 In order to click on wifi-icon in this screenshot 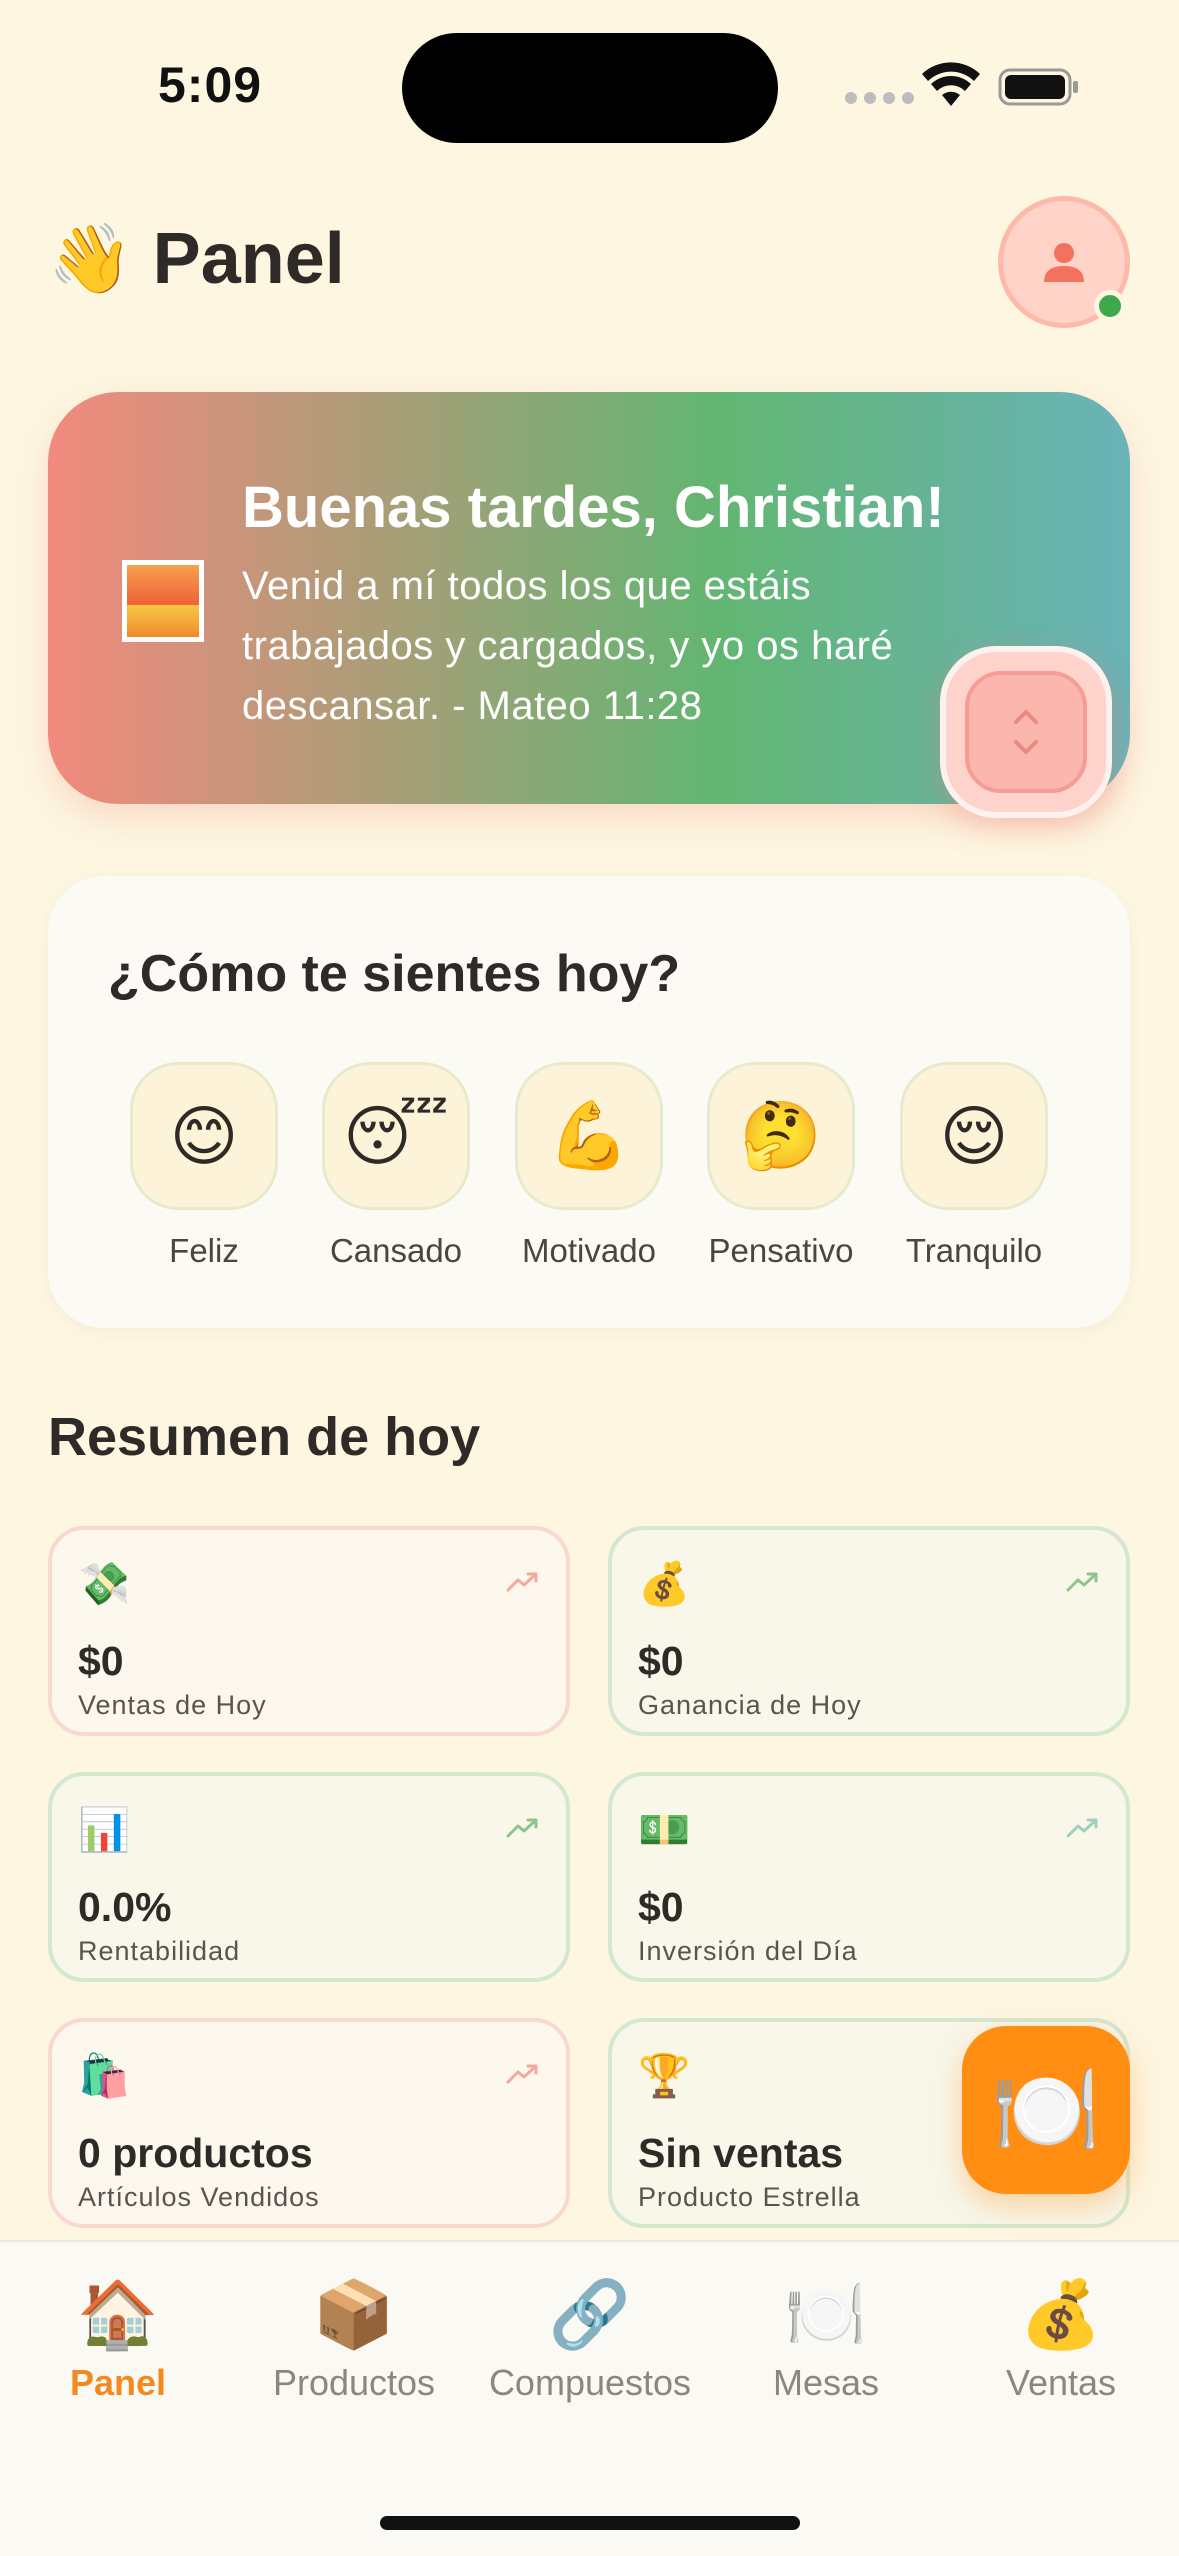, I will do `click(951, 84)`.